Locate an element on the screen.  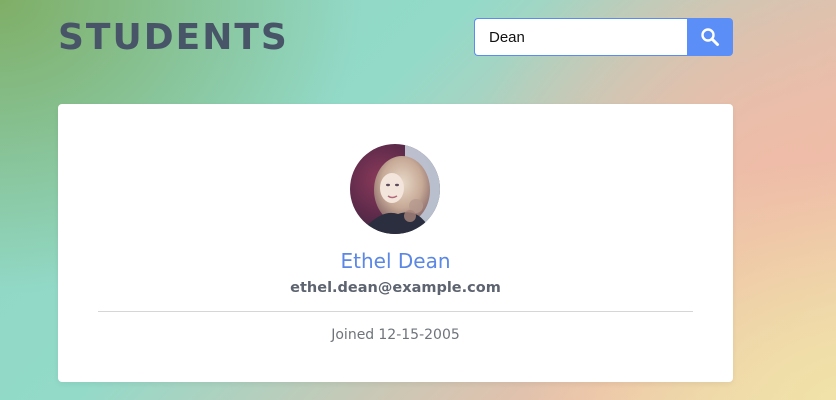
page-title: STUDENTS is located at coordinates (173, 37).